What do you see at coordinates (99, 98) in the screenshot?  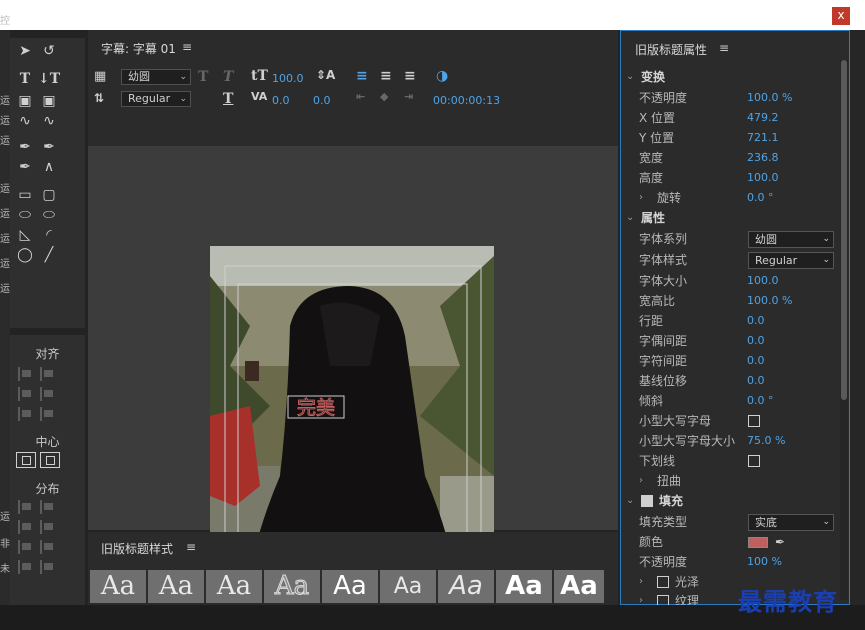 I see `tab-stops-icon: ⇅` at bounding box center [99, 98].